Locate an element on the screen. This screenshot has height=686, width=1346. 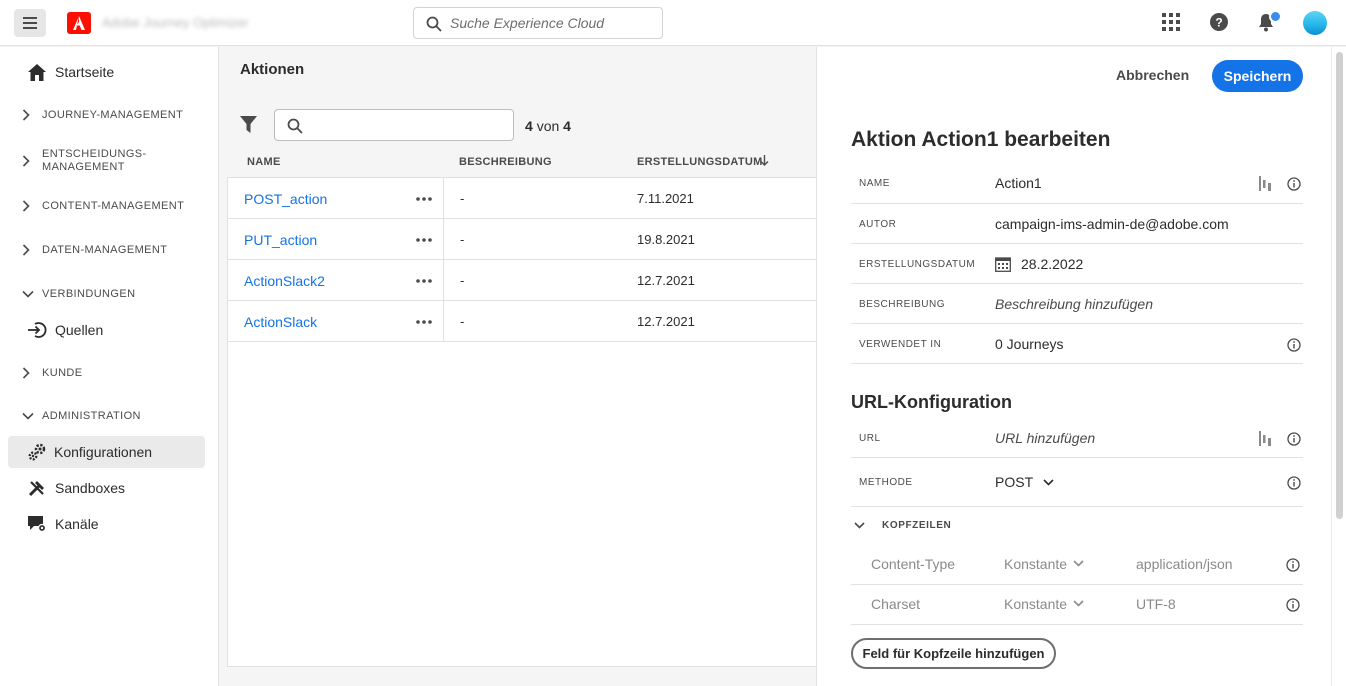
header-row: Content-Type Konstante application/json is located at coordinates (1077, 565).